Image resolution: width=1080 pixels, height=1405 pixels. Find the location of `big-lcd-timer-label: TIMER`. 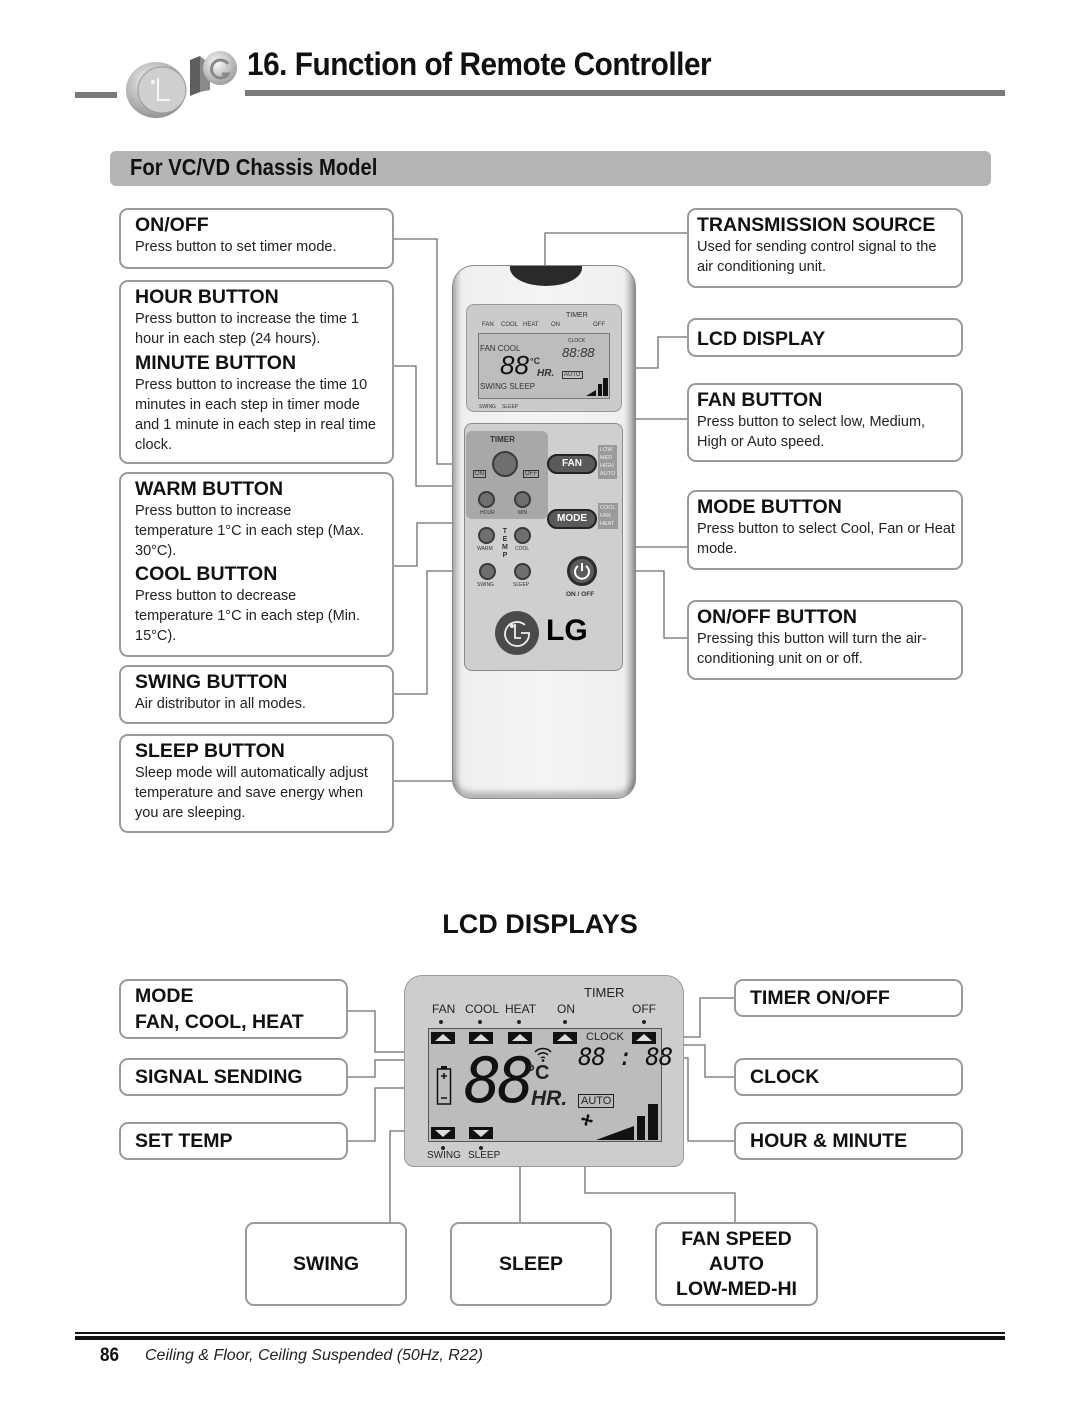

big-lcd-timer-label: TIMER is located at coordinates (604, 992).